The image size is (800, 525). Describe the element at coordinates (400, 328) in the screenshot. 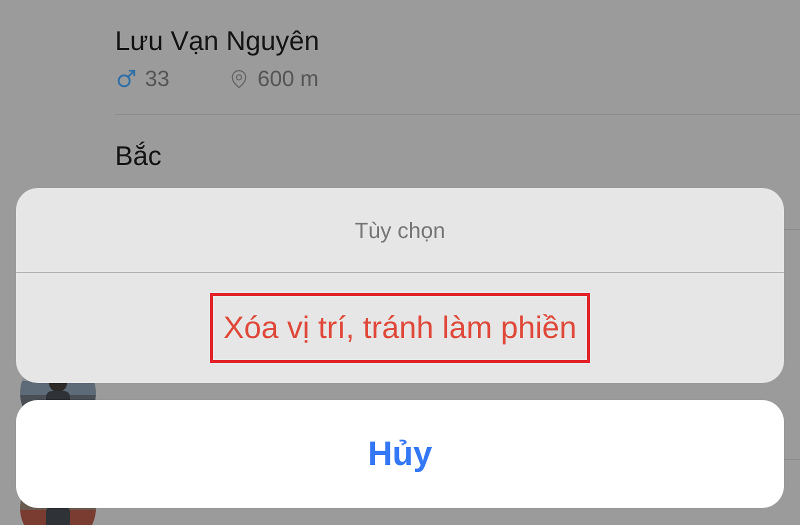

I see `remove-location-button: Xóa vị trí, tránh làm phiền` at that location.